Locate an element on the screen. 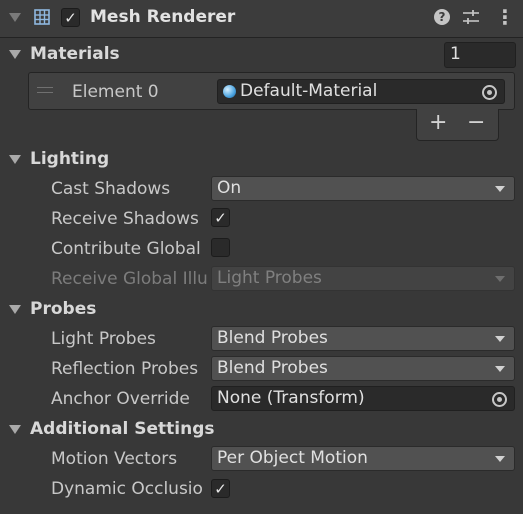  receive-global-illumination-value: Light Probes is located at coordinates (269, 278).